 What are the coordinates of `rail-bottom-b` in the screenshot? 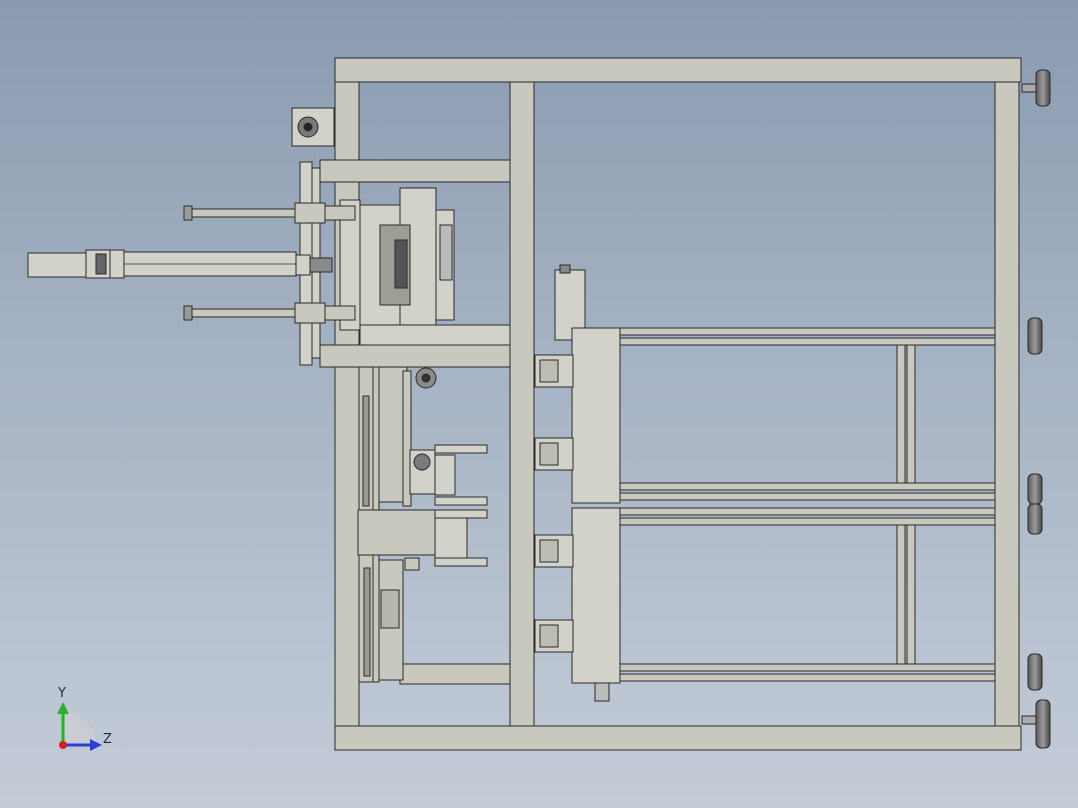 It's located at (807, 677).